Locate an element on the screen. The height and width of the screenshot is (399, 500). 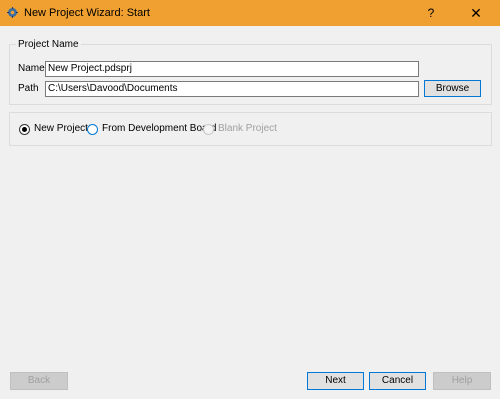
close-icon: ✕ is located at coordinates (476, 13).